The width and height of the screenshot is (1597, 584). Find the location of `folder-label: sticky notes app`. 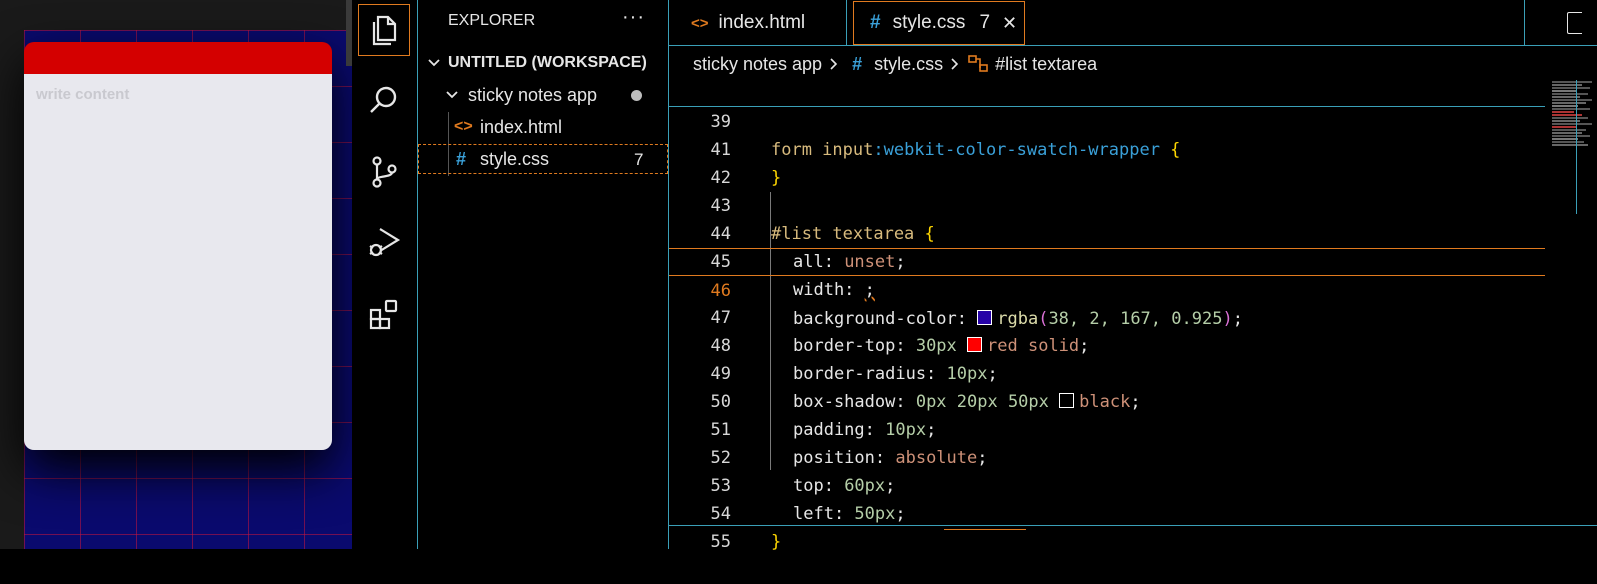

folder-label: sticky notes app is located at coordinates (533, 94).